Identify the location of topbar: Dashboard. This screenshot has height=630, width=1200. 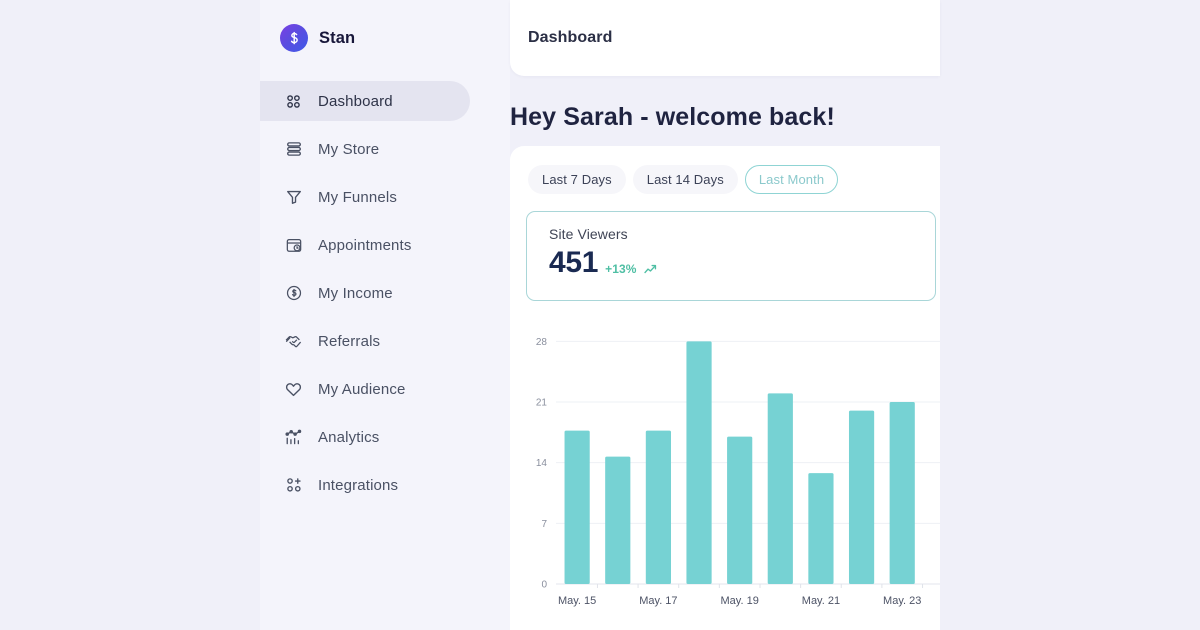
(725, 38).